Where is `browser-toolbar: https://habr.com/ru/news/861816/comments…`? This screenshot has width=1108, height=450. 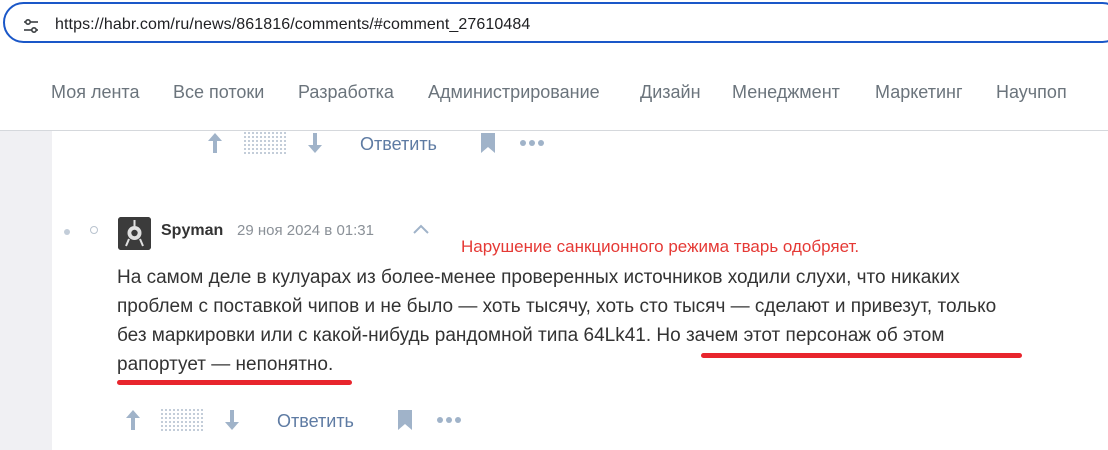 browser-toolbar: https://habr.com/ru/news/861816/comments… is located at coordinates (554, 23).